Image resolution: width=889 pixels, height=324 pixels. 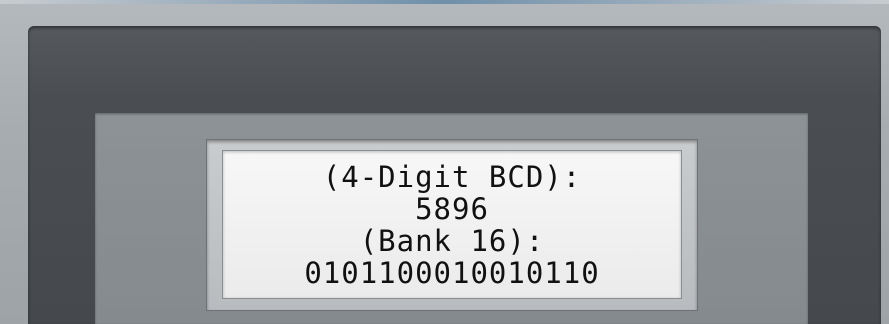 What do you see at coordinates (444, 2) in the screenshot?
I see `panel-top-edge` at bounding box center [444, 2].